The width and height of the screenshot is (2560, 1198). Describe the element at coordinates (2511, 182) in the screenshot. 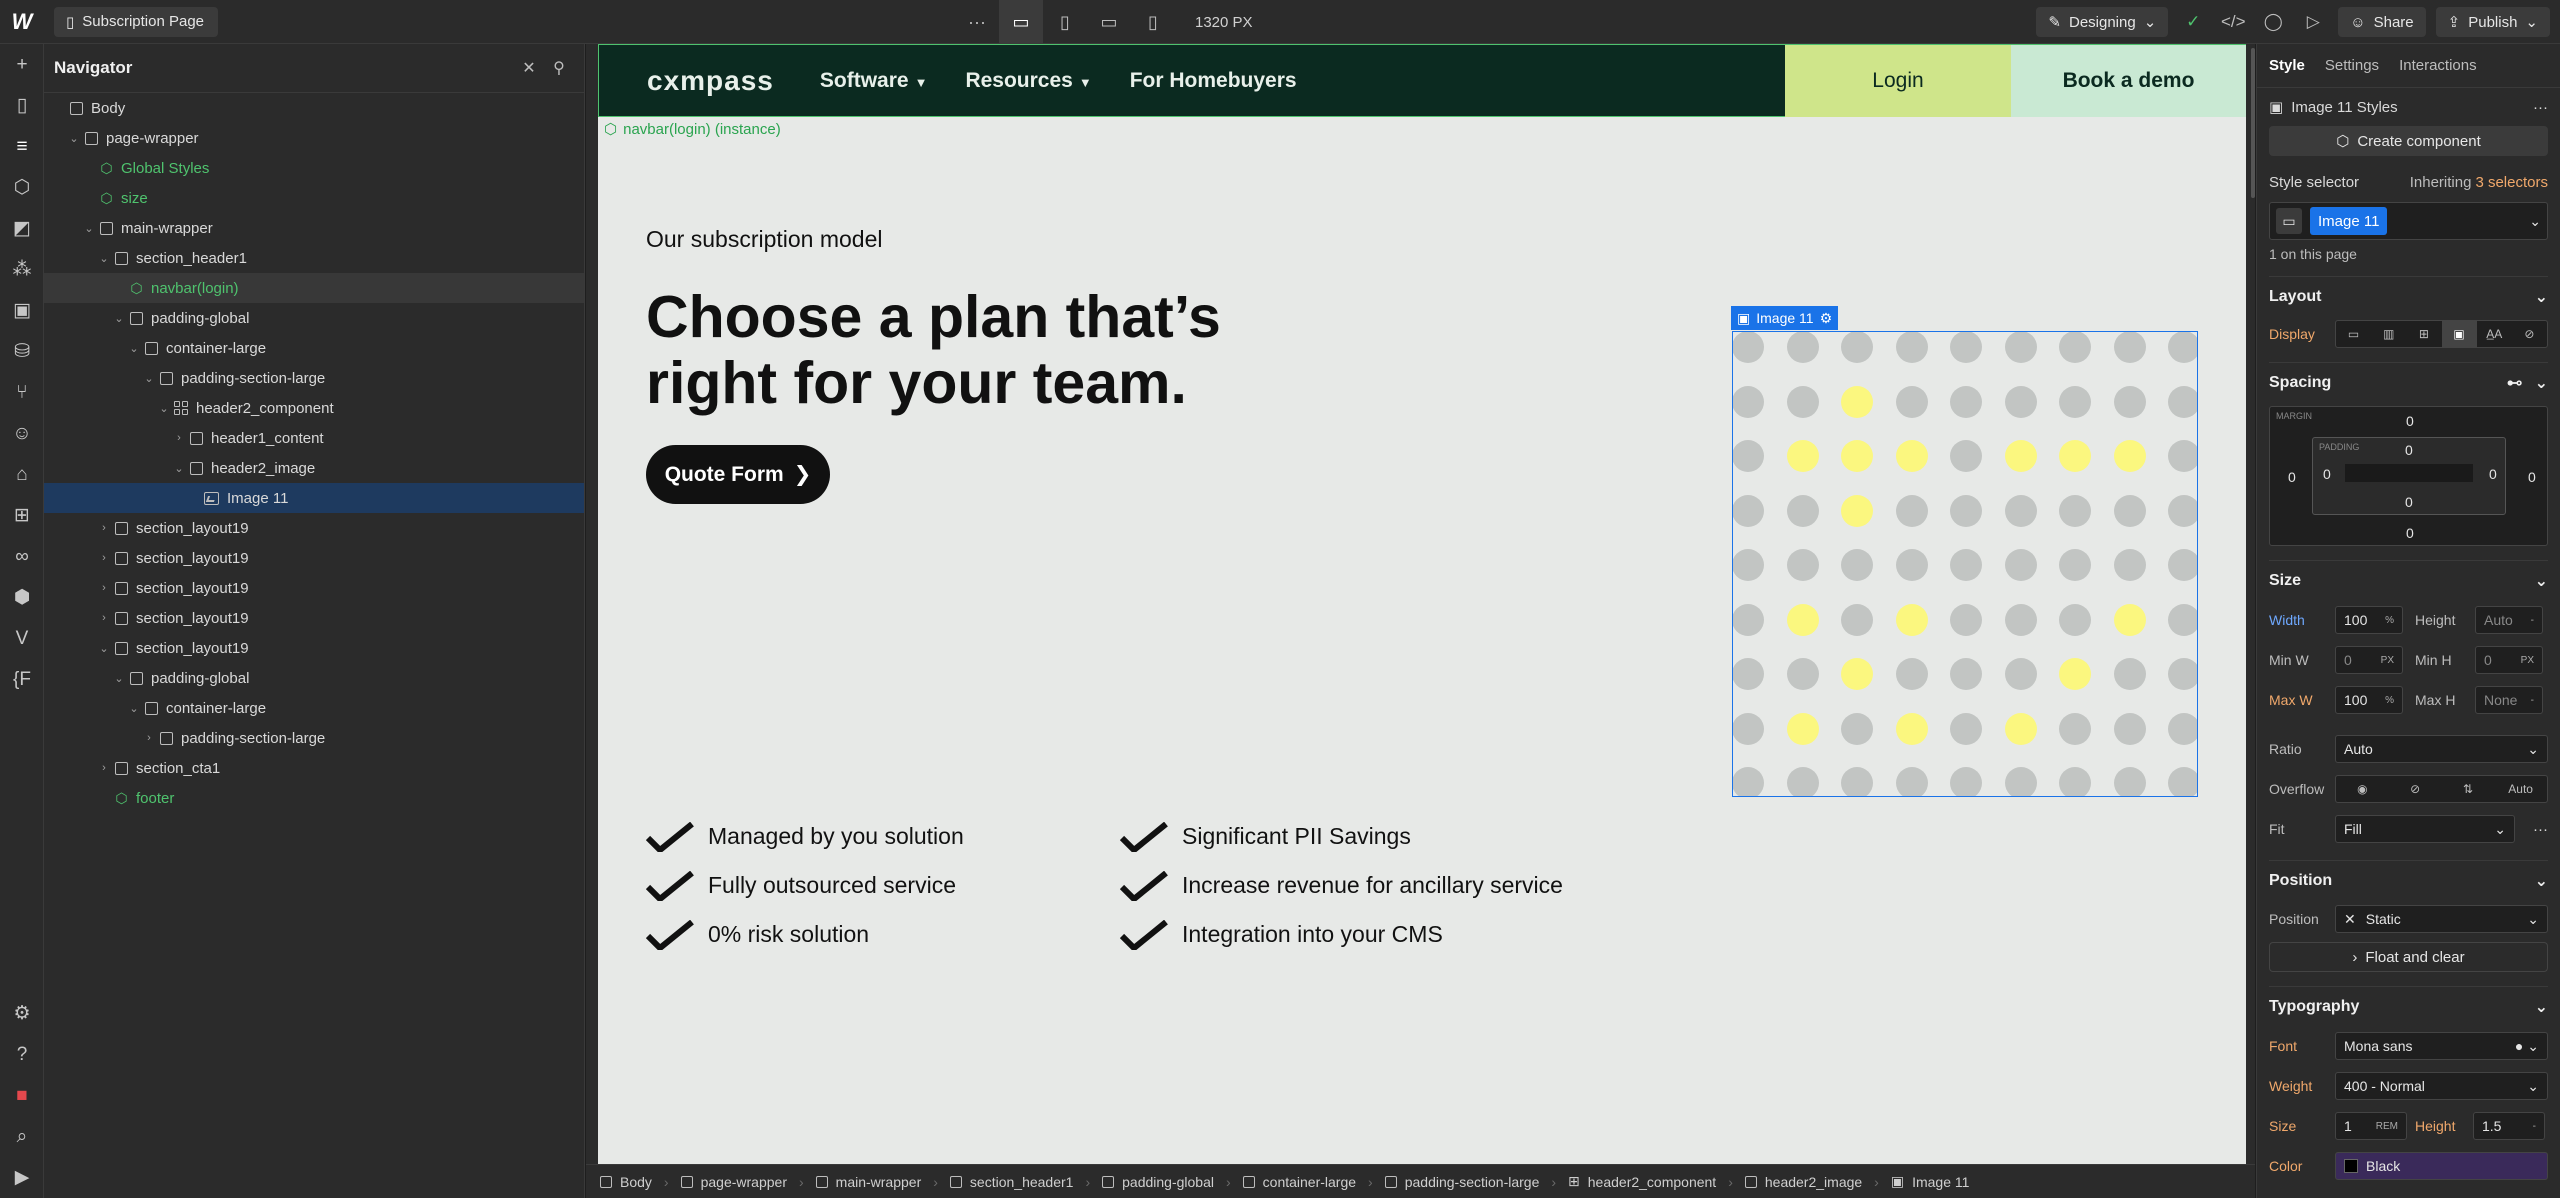

I see `inheriting-count: 3 selectors` at that location.